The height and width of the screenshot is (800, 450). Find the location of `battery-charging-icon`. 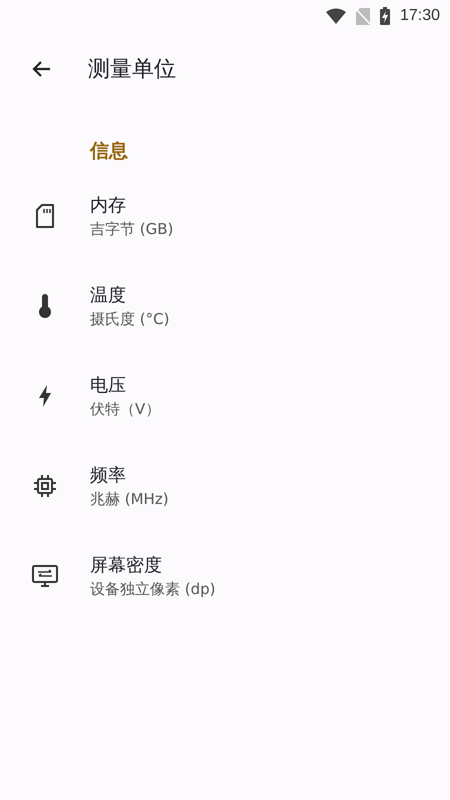

battery-charging-icon is located at coordinates (385, 16).